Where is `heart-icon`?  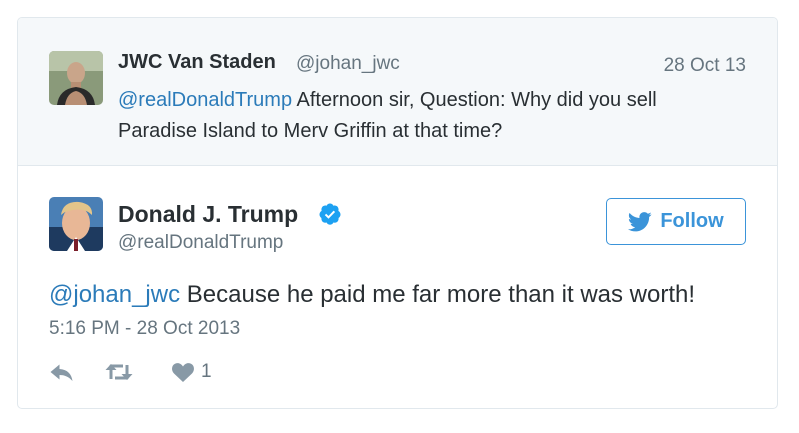 heart-icon is located at coordinates (183, 372).